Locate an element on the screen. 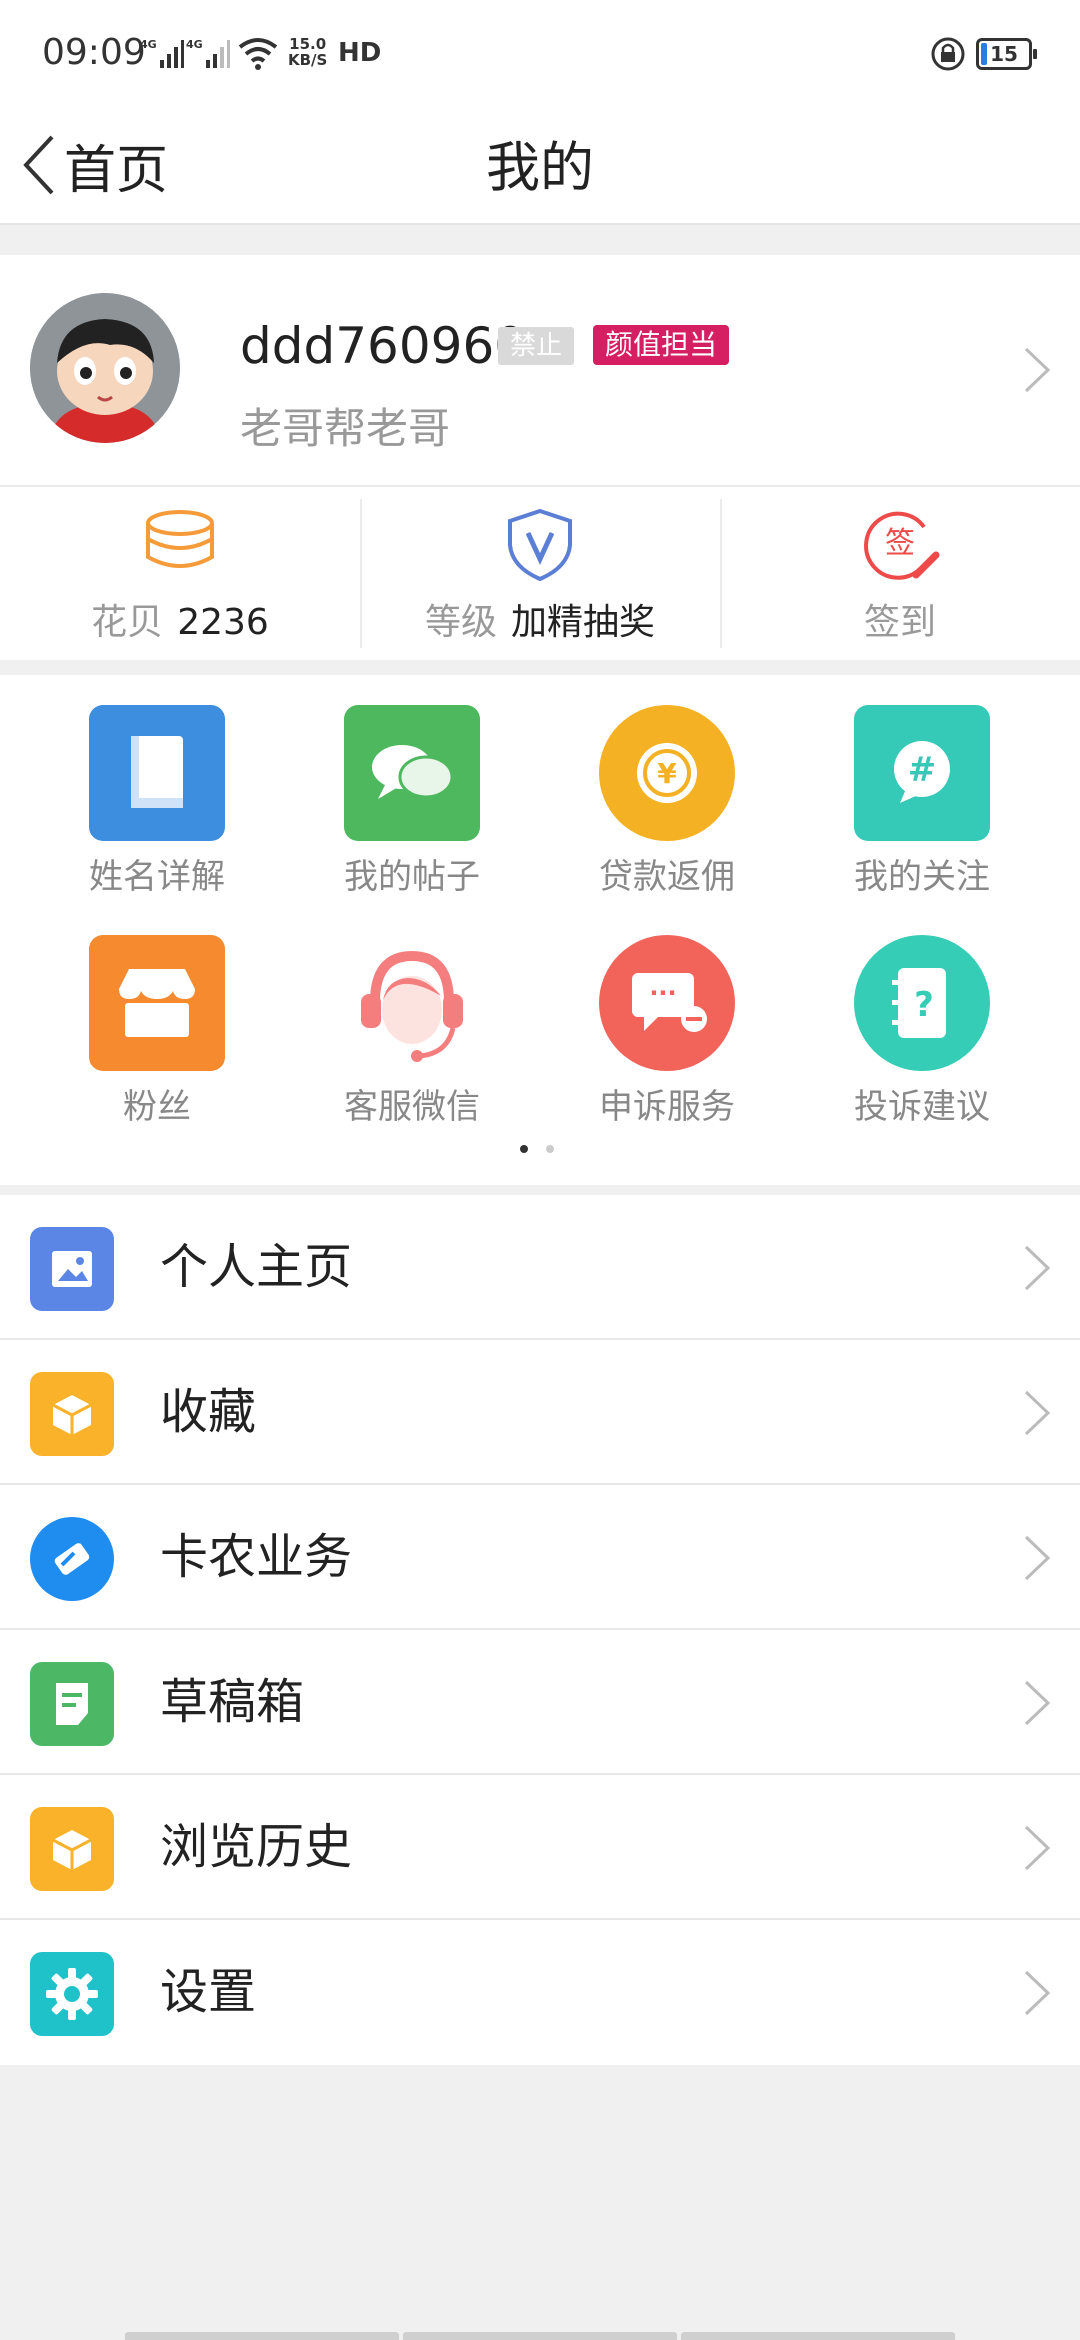 The image size is (1080, 2340). hd-icon: HD is located at coordinates (360, 53).